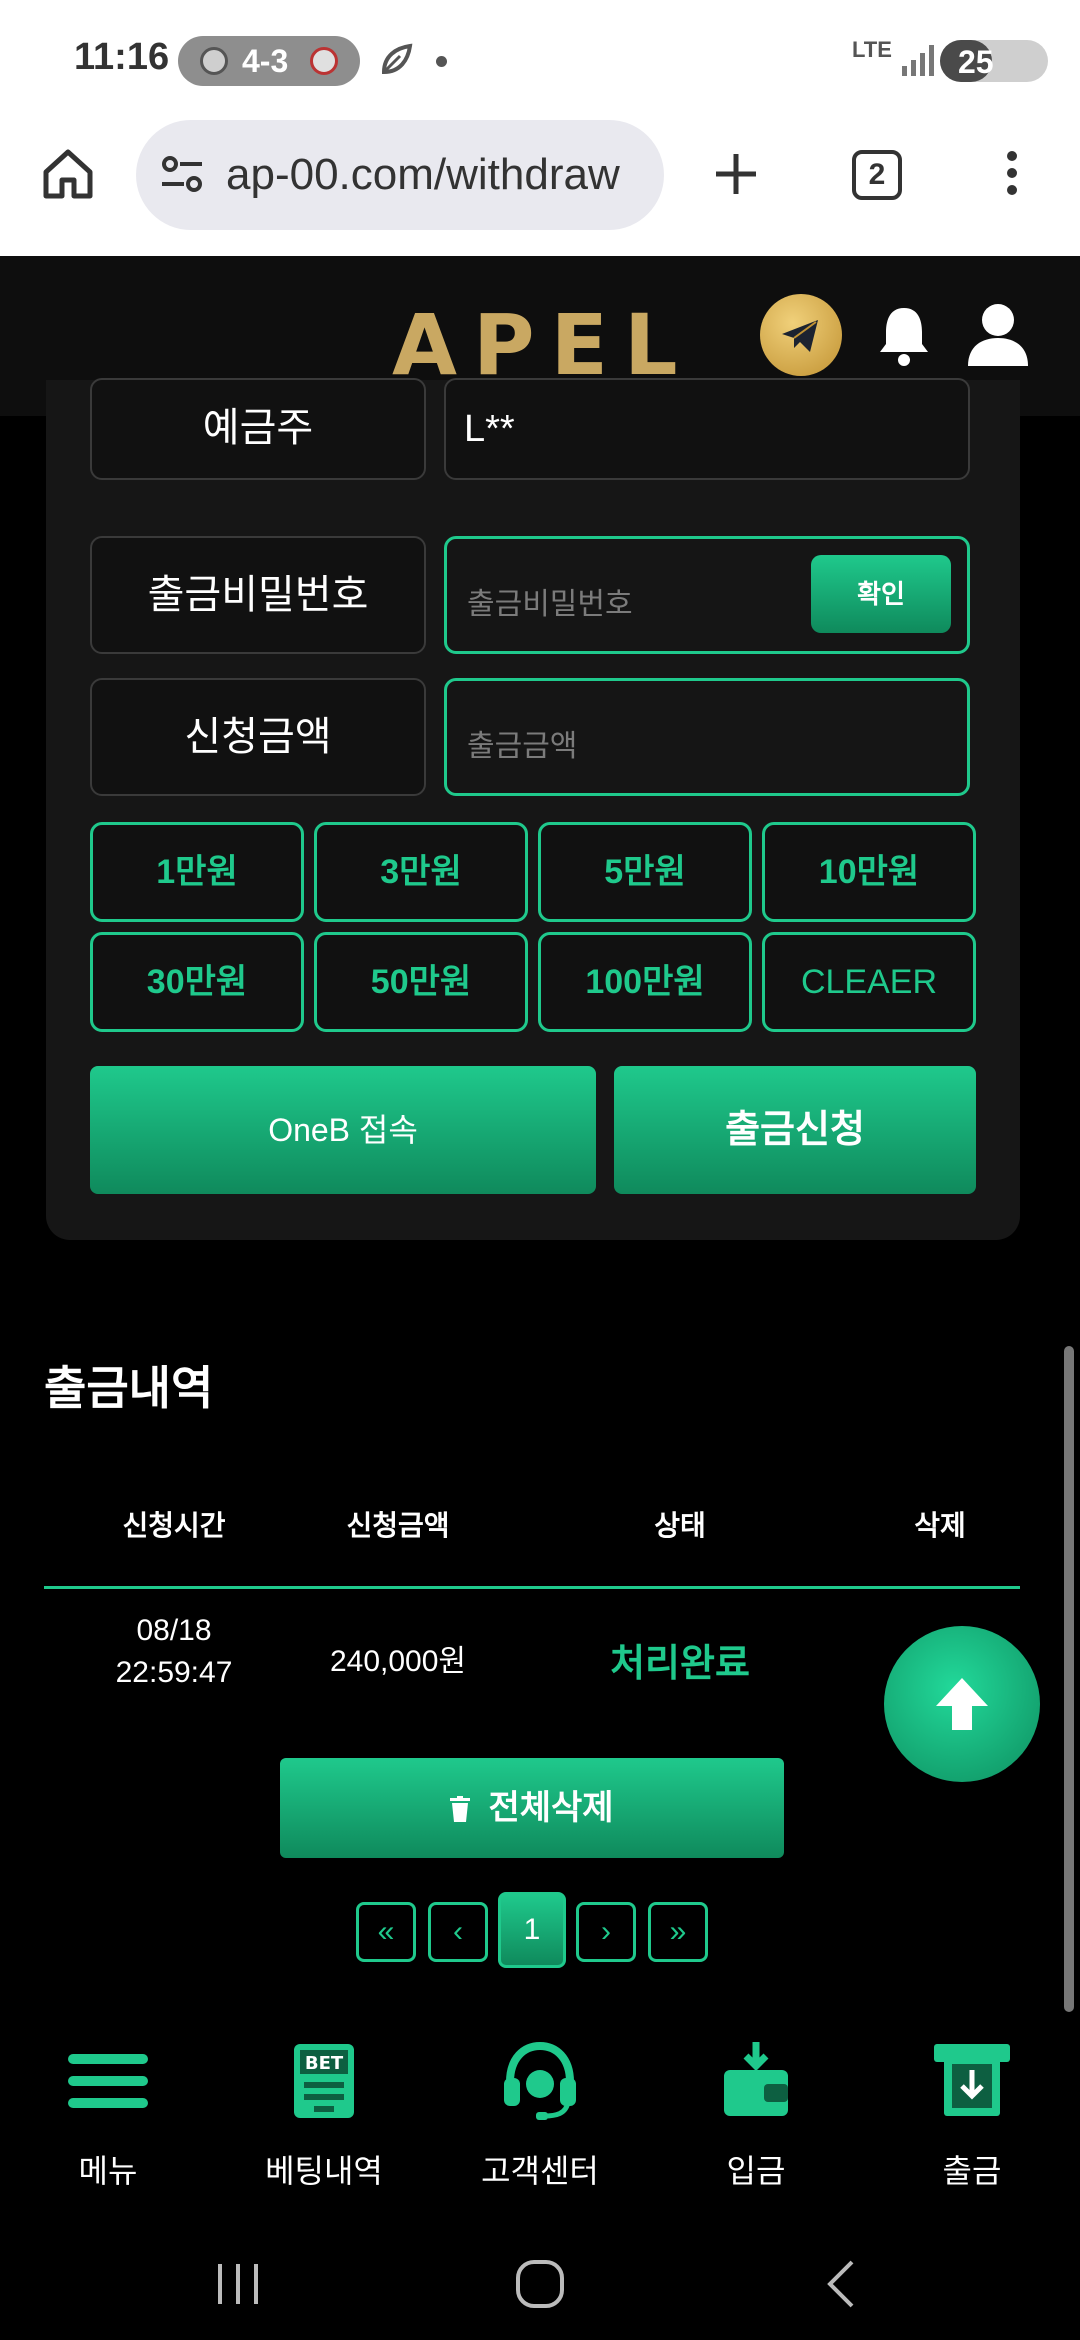 This screenshot has width=1080, height=2340. I want to click on nav-customer-center-label: 고객센터, so click(540, 2171).